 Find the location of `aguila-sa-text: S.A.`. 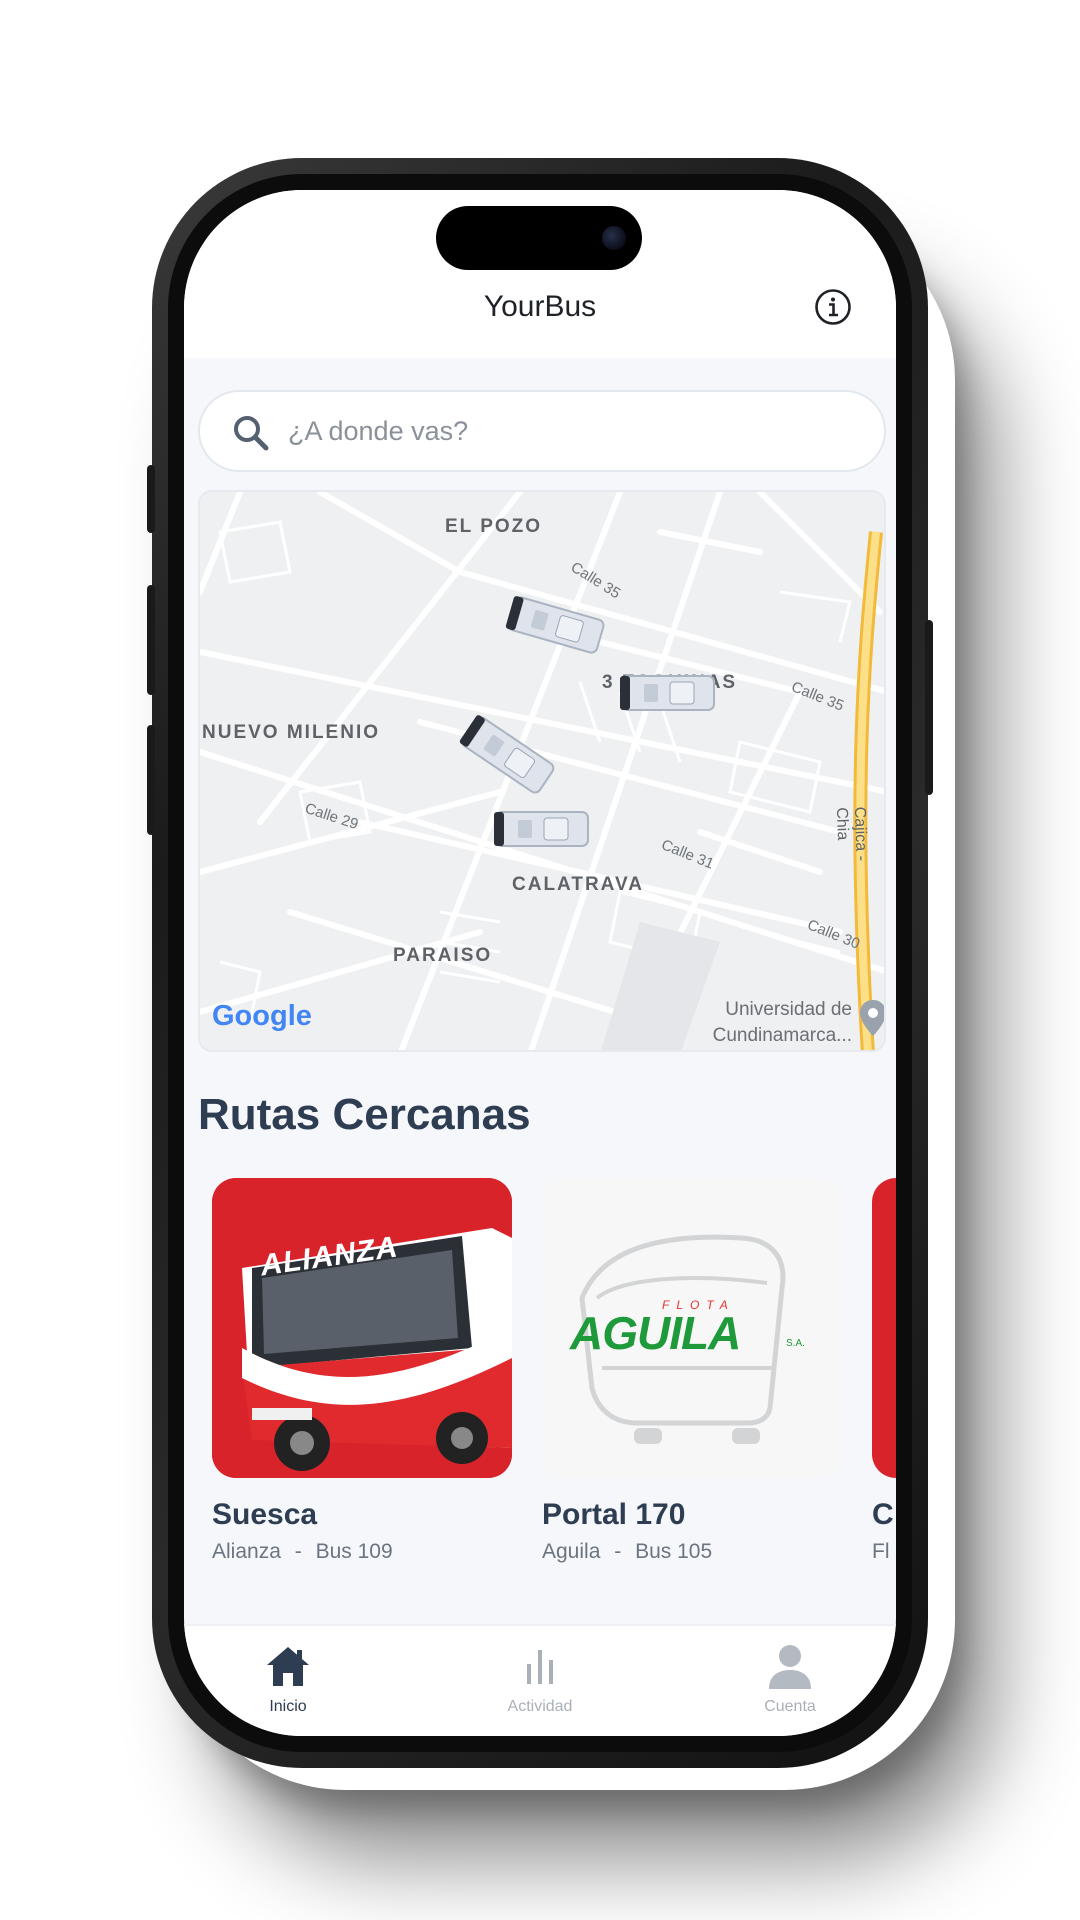

aguila-sa-text: S.A. is located at coordinates (795, 1343).